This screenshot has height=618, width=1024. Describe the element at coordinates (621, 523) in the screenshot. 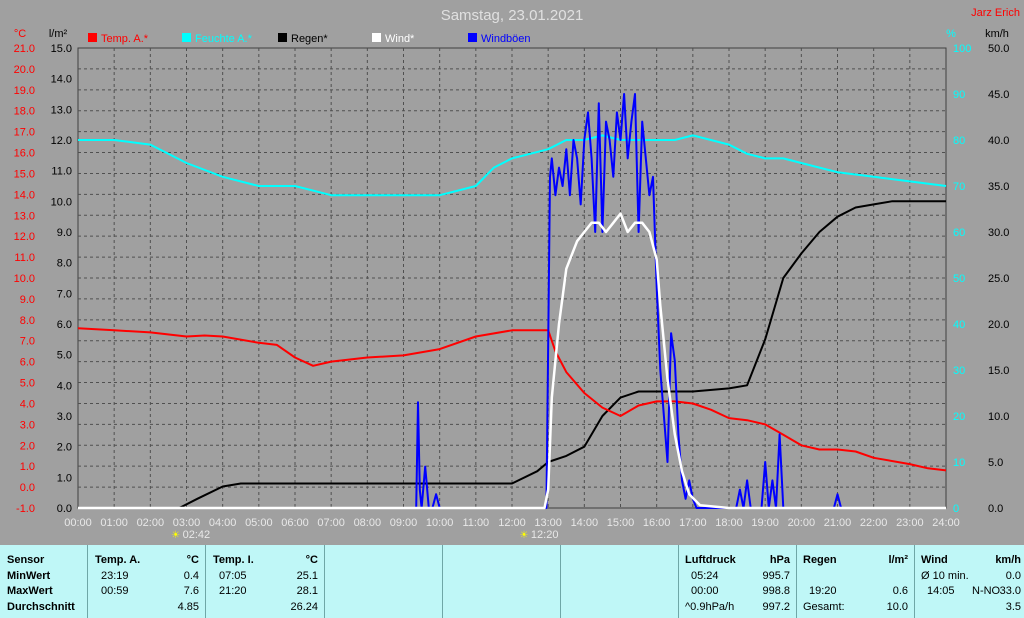

I see `x-tick-label: 15:00` at that location.